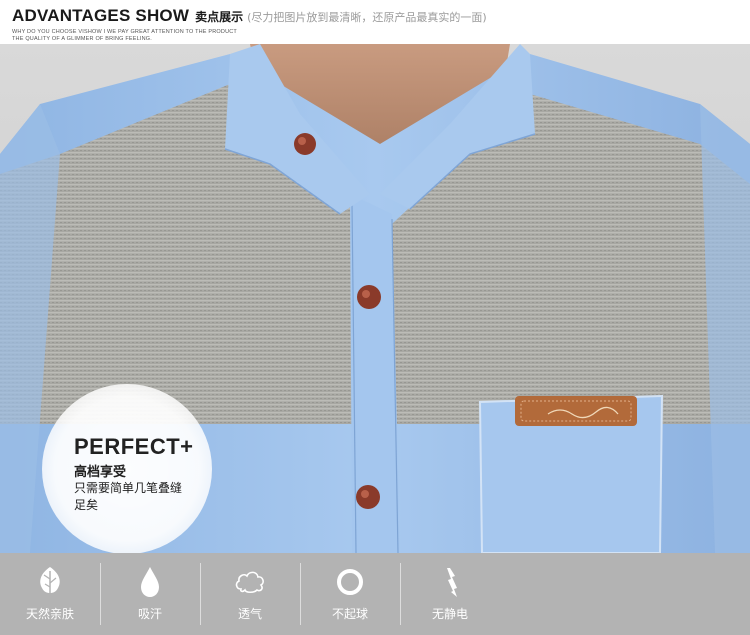  What do you see at coordinates (134, 446) in the screenshot?
I see `badge-title: PERFECT+` at bounding box center [134, 446].